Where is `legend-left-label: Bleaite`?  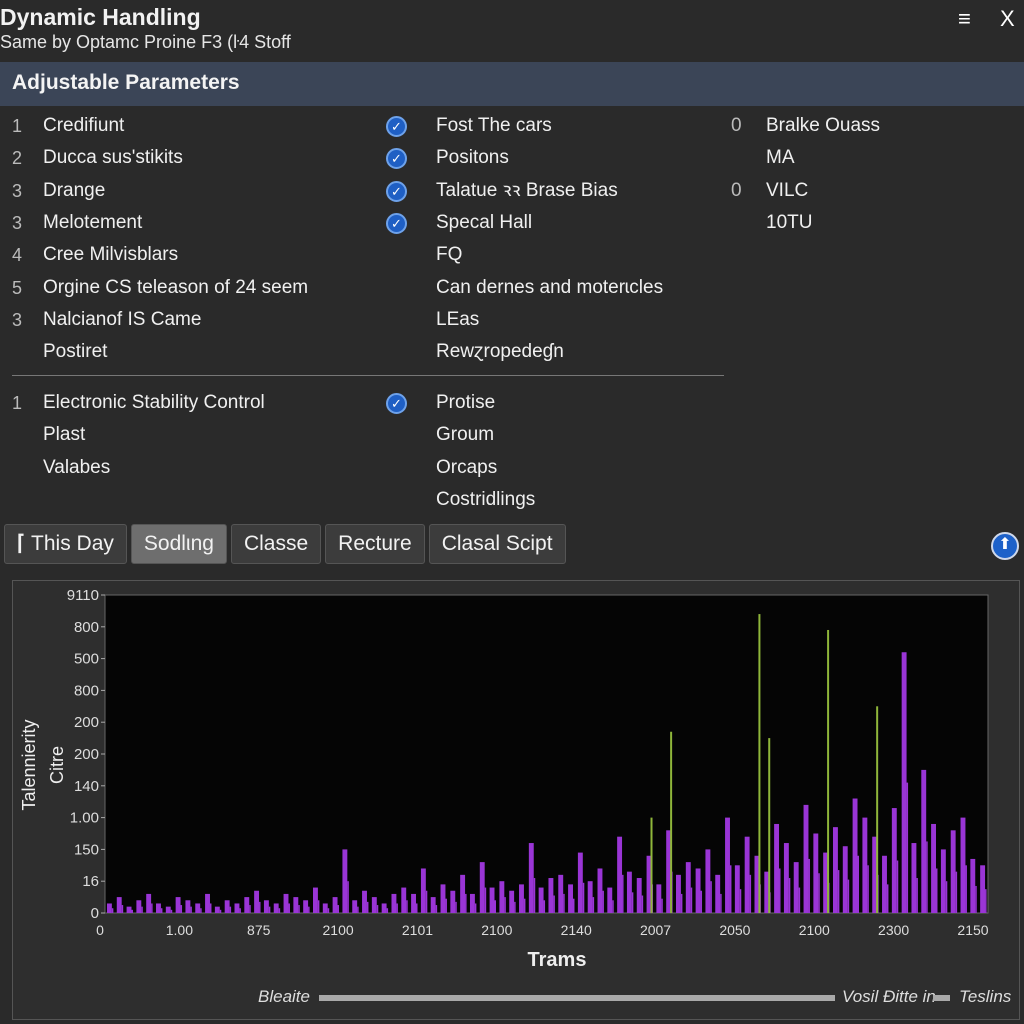 legend-left-label: Bleaite is located at coordinates (284, 996).